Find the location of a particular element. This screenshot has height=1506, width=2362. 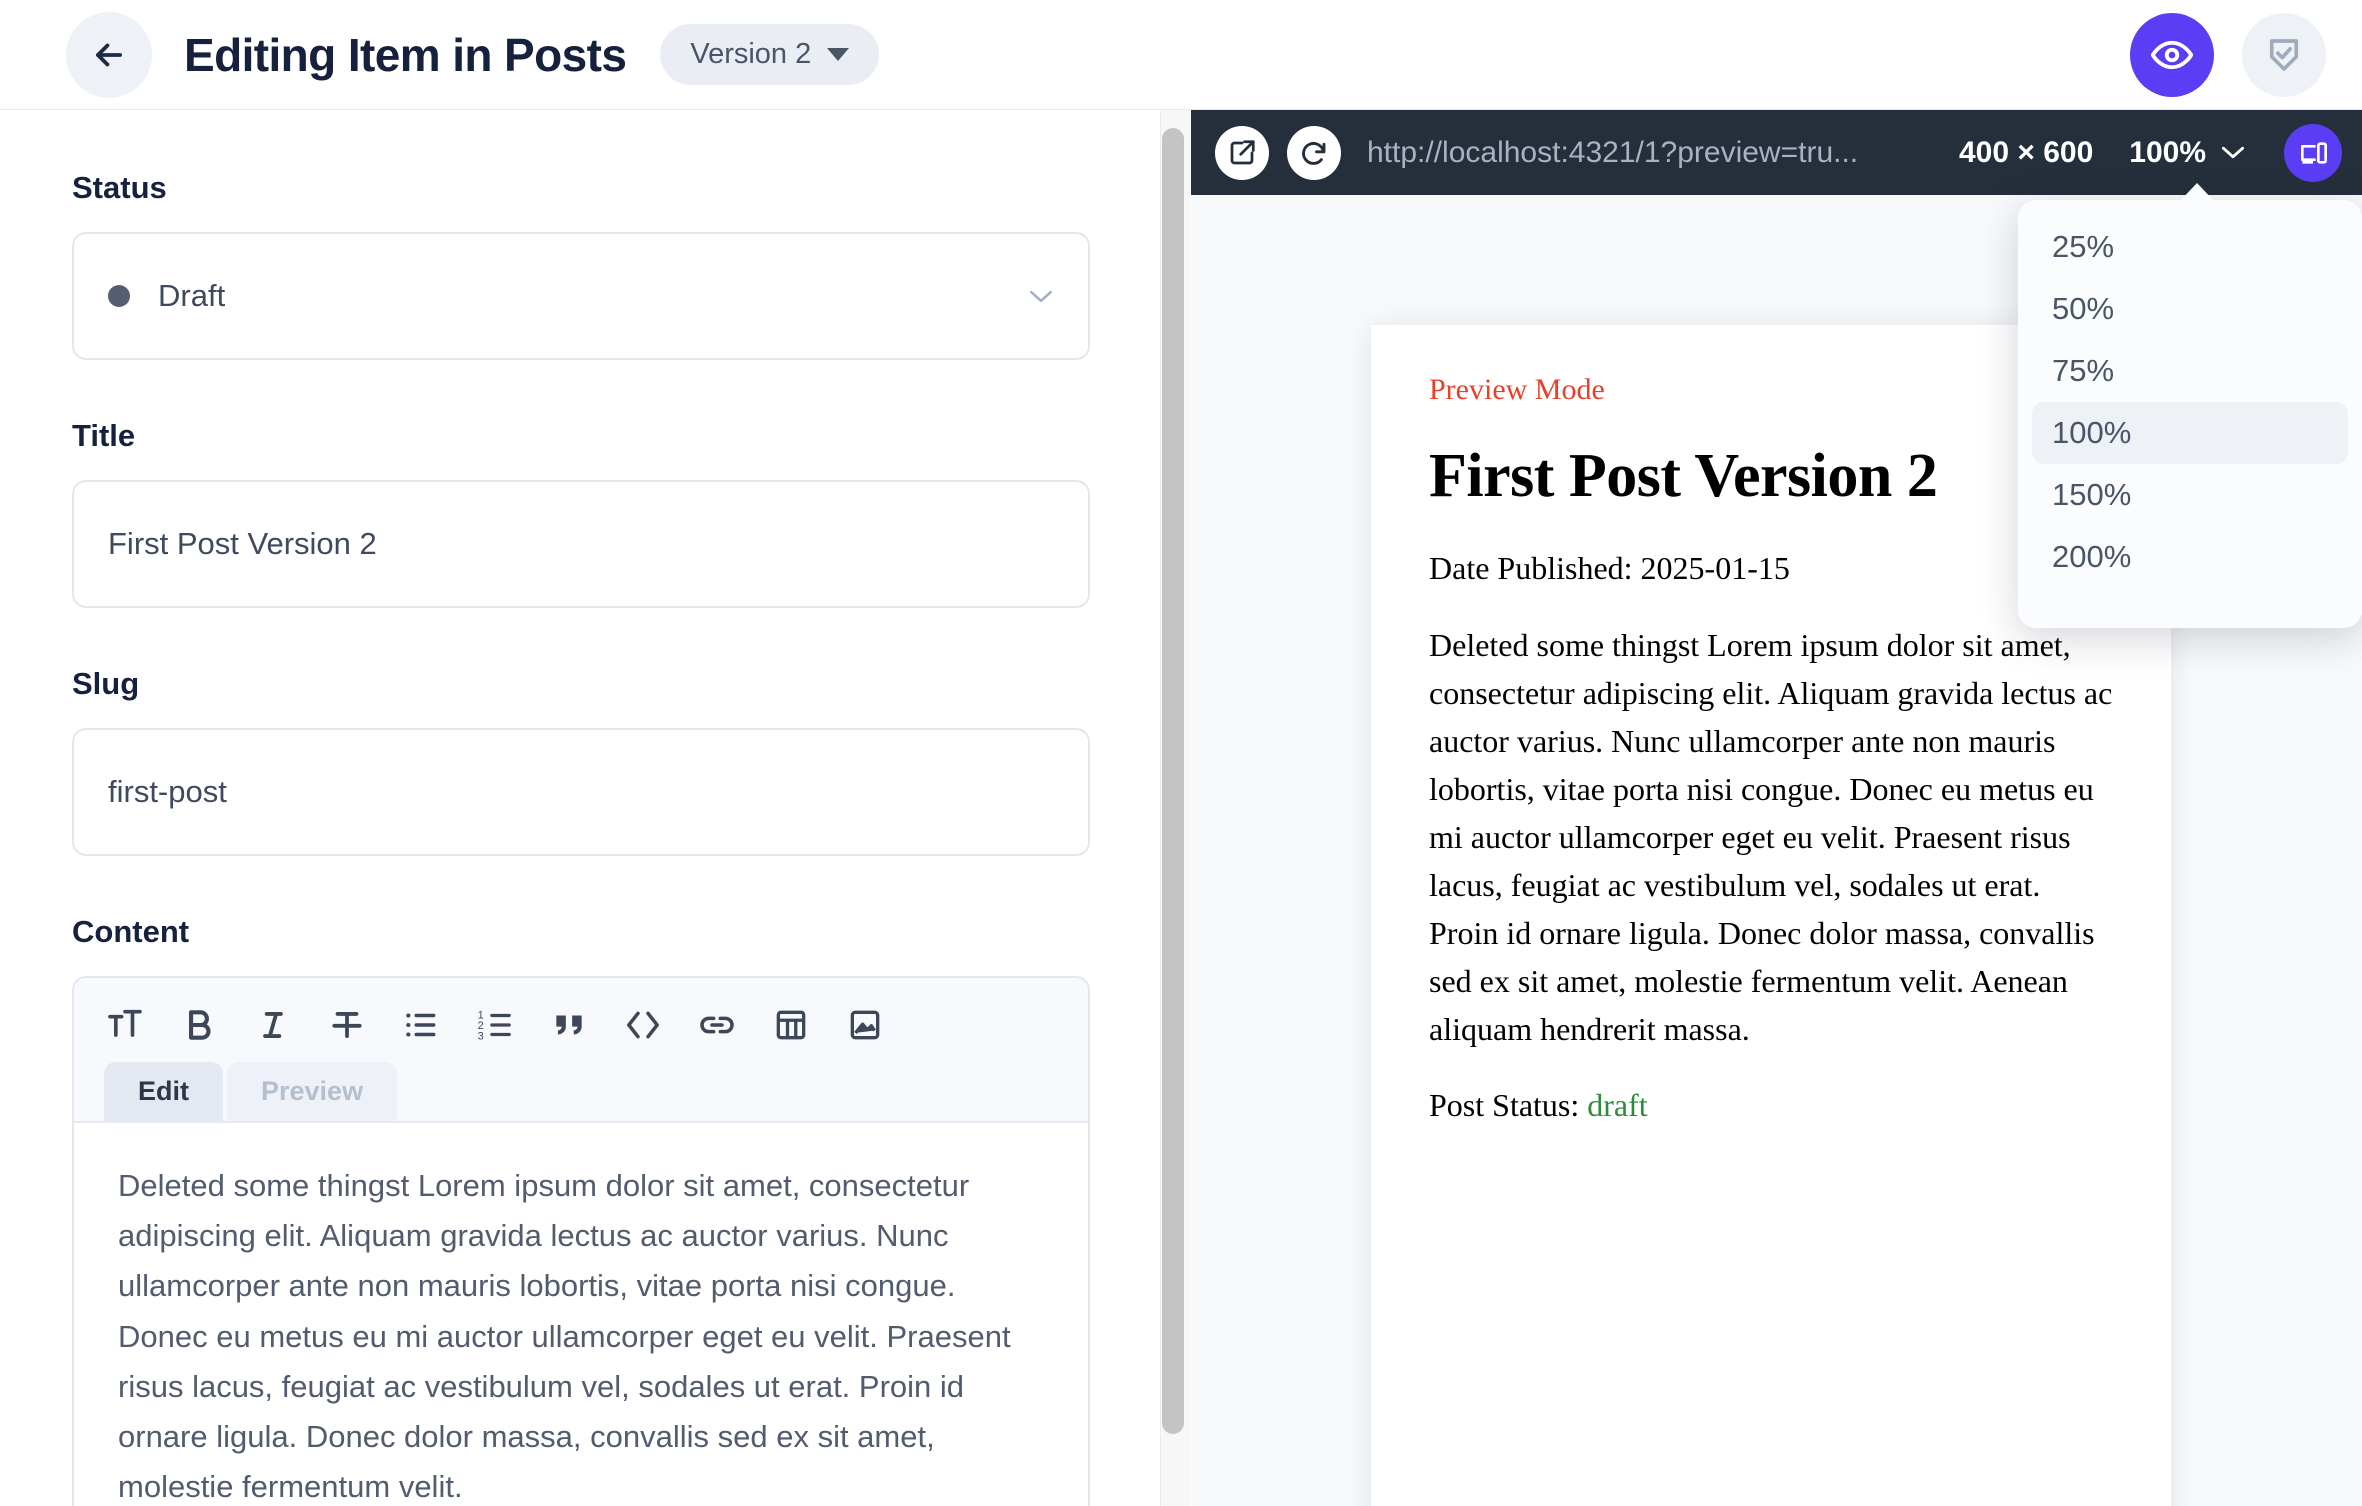

preview-post-title: First Post Version 2 is located at coordinates (1683, 476).